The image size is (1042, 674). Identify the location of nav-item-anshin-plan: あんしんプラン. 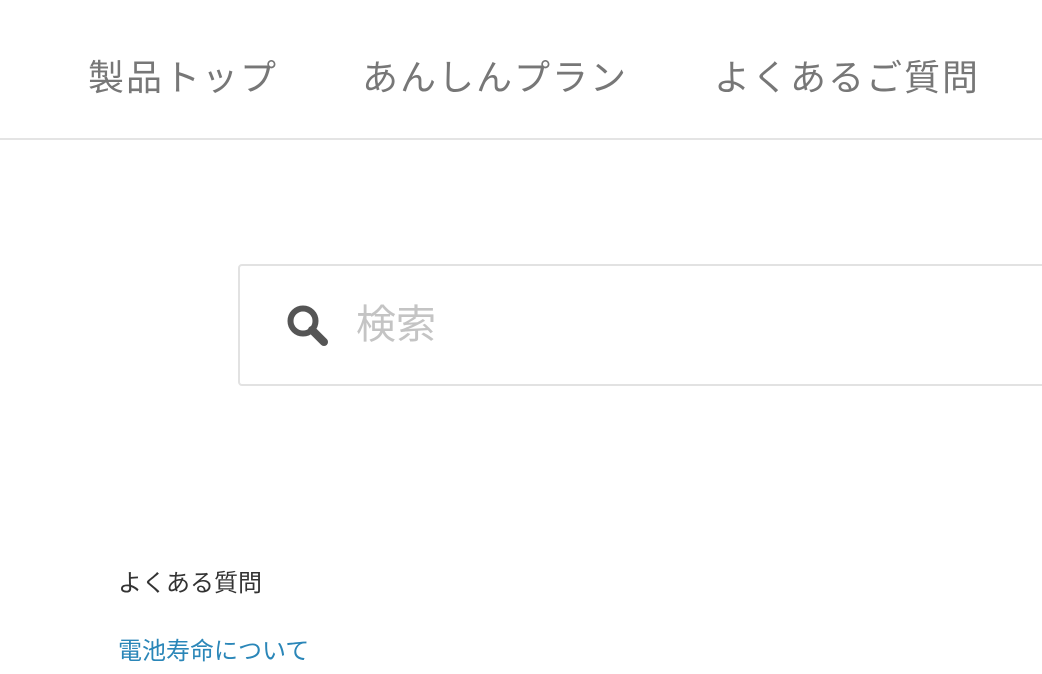
(495, 79).